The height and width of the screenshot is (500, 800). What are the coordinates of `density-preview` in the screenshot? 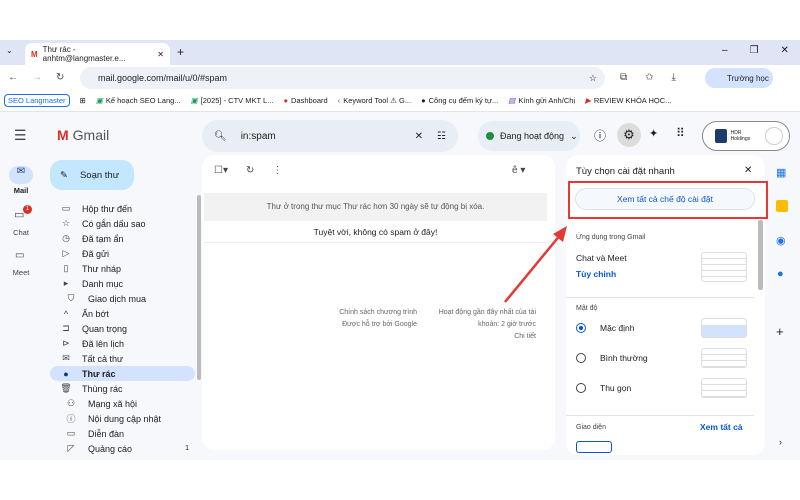 It's located at (724, 388).